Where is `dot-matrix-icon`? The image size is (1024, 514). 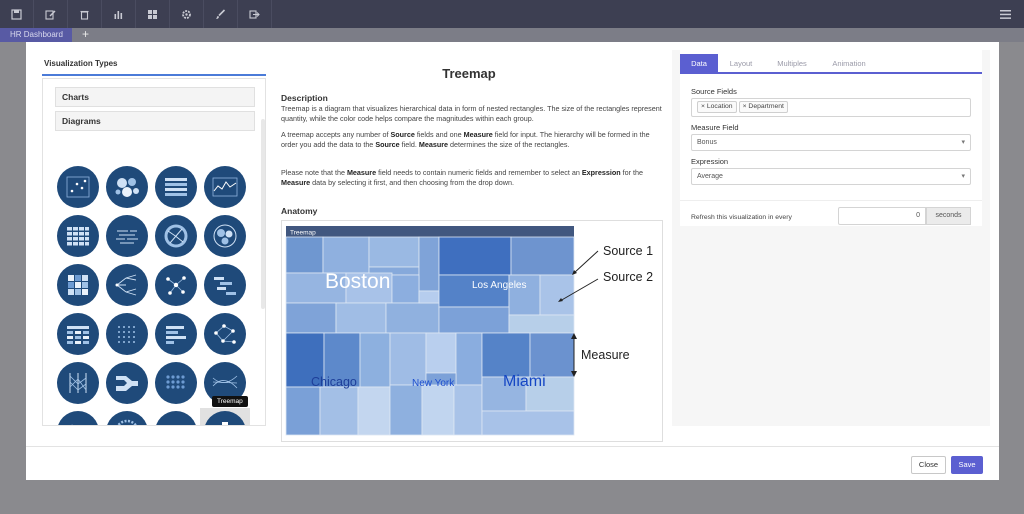 dot-matrix-icon is located at coordinates (127, 334).